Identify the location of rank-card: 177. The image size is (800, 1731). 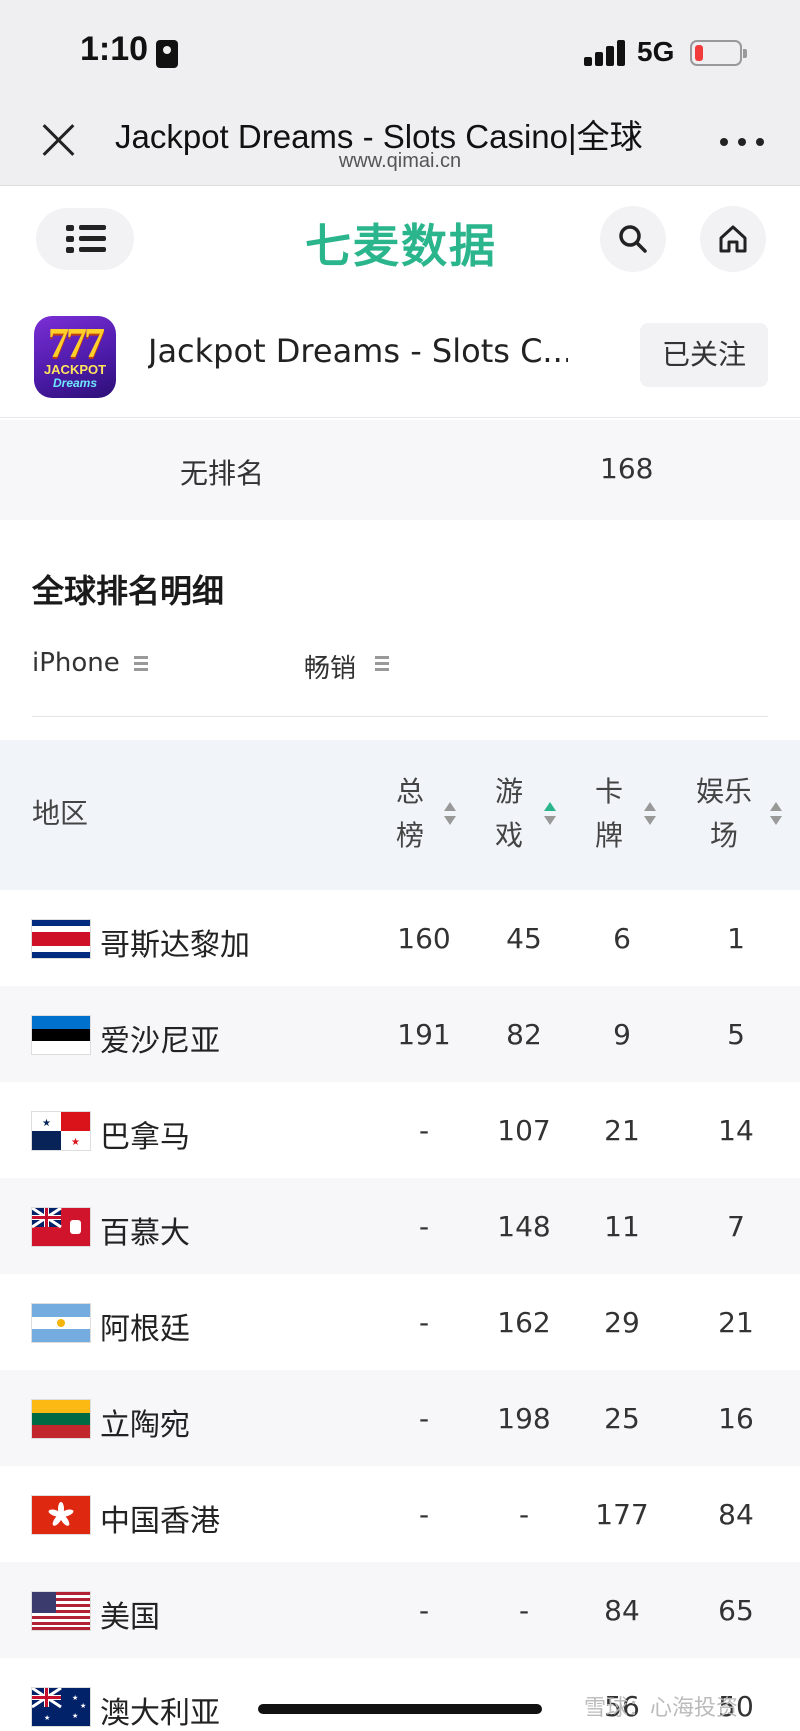
(622, 1514).